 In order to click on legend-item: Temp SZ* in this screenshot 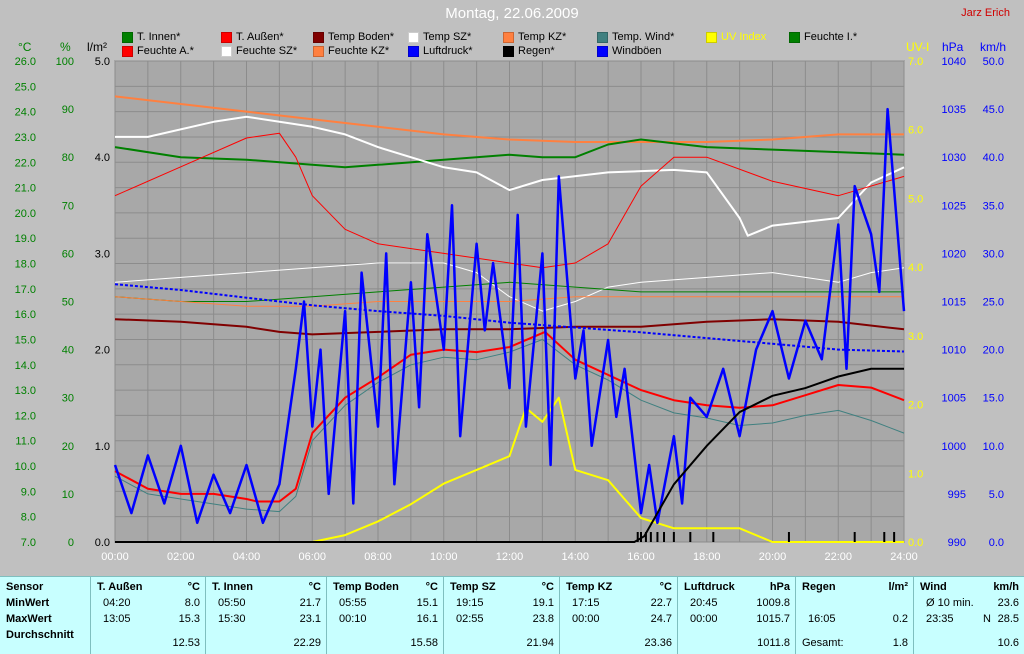, I will do `click(439, 37)`.